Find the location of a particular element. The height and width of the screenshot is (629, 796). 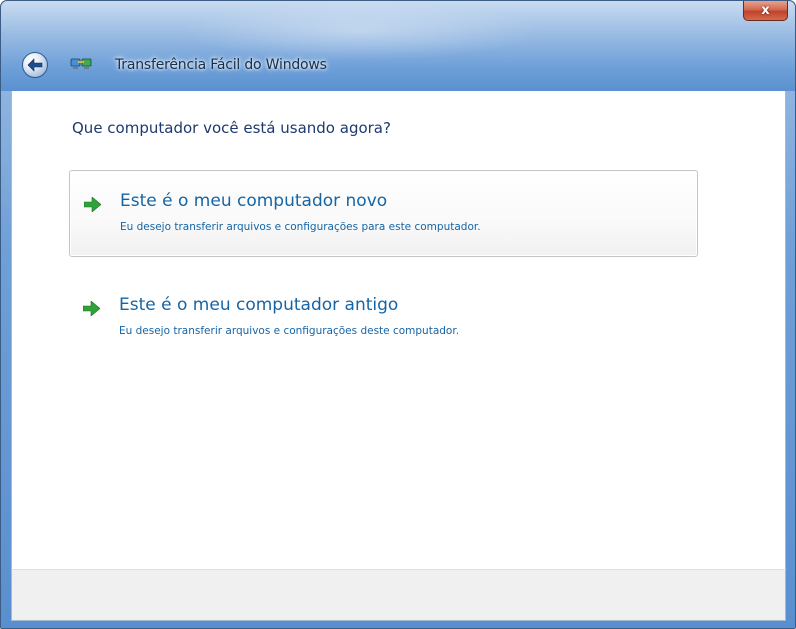

option-title: Este é o meu computador antigo is located at coordinates (259, 305).